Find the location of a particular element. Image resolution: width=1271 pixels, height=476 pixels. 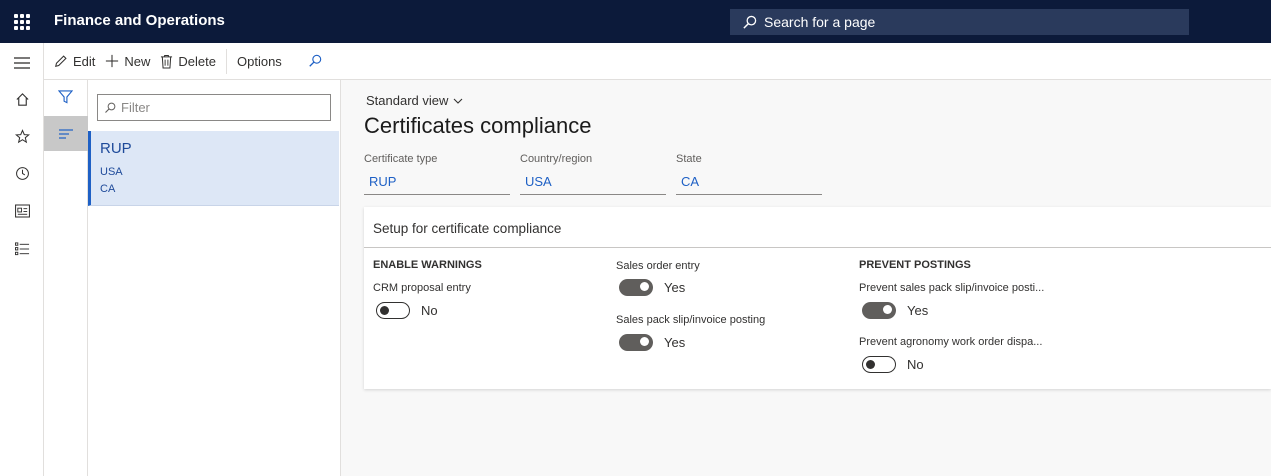

action-search-button is located at coordinates (317, 61).